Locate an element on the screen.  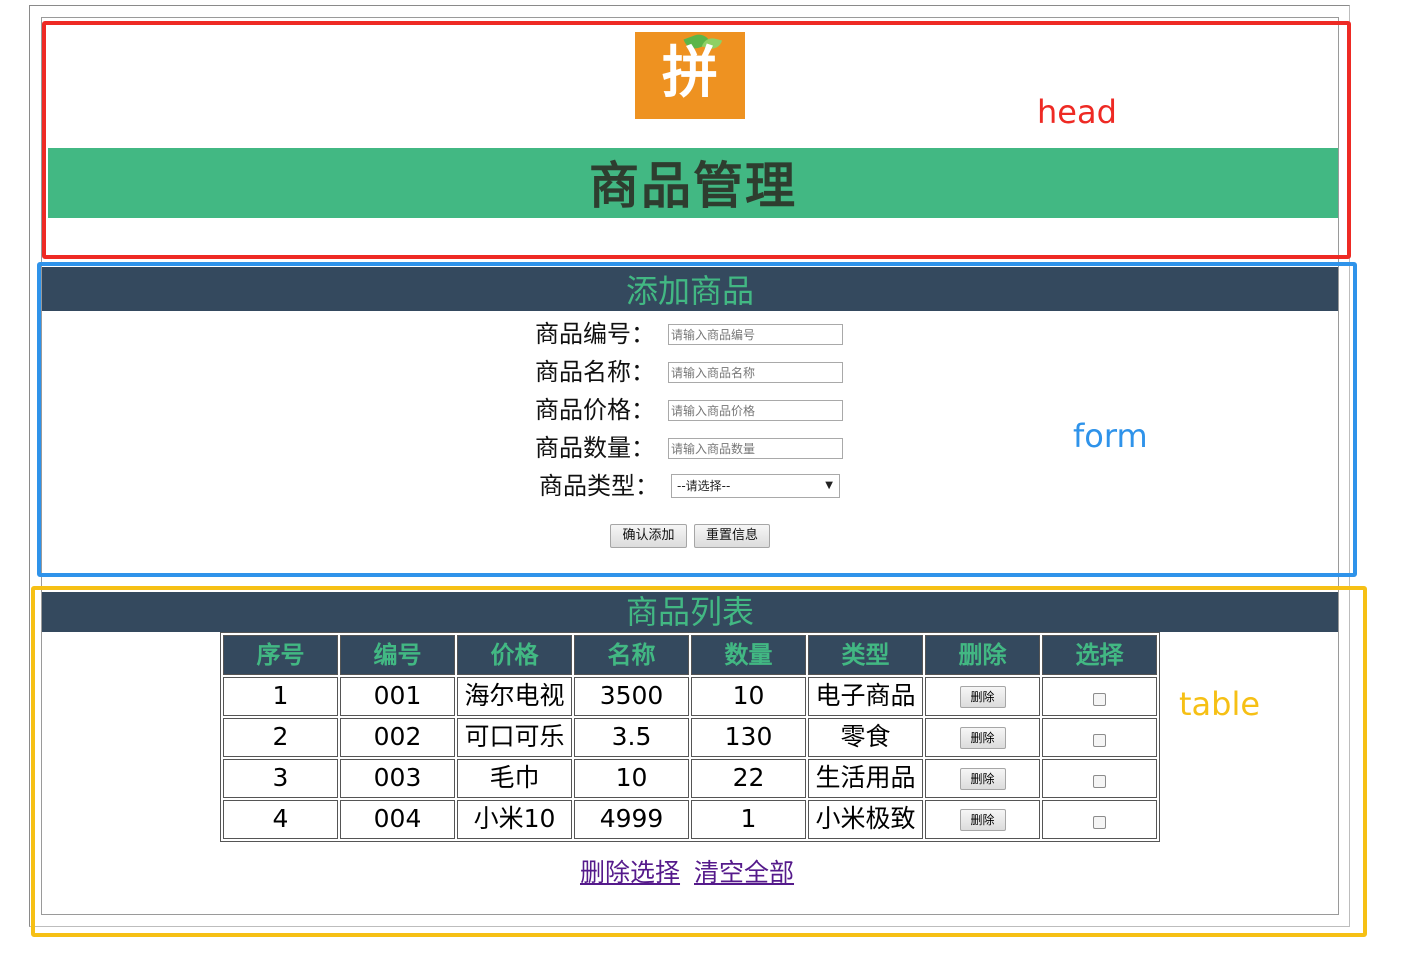
table-annotation-label: table is located at coordinates (1220, 704).